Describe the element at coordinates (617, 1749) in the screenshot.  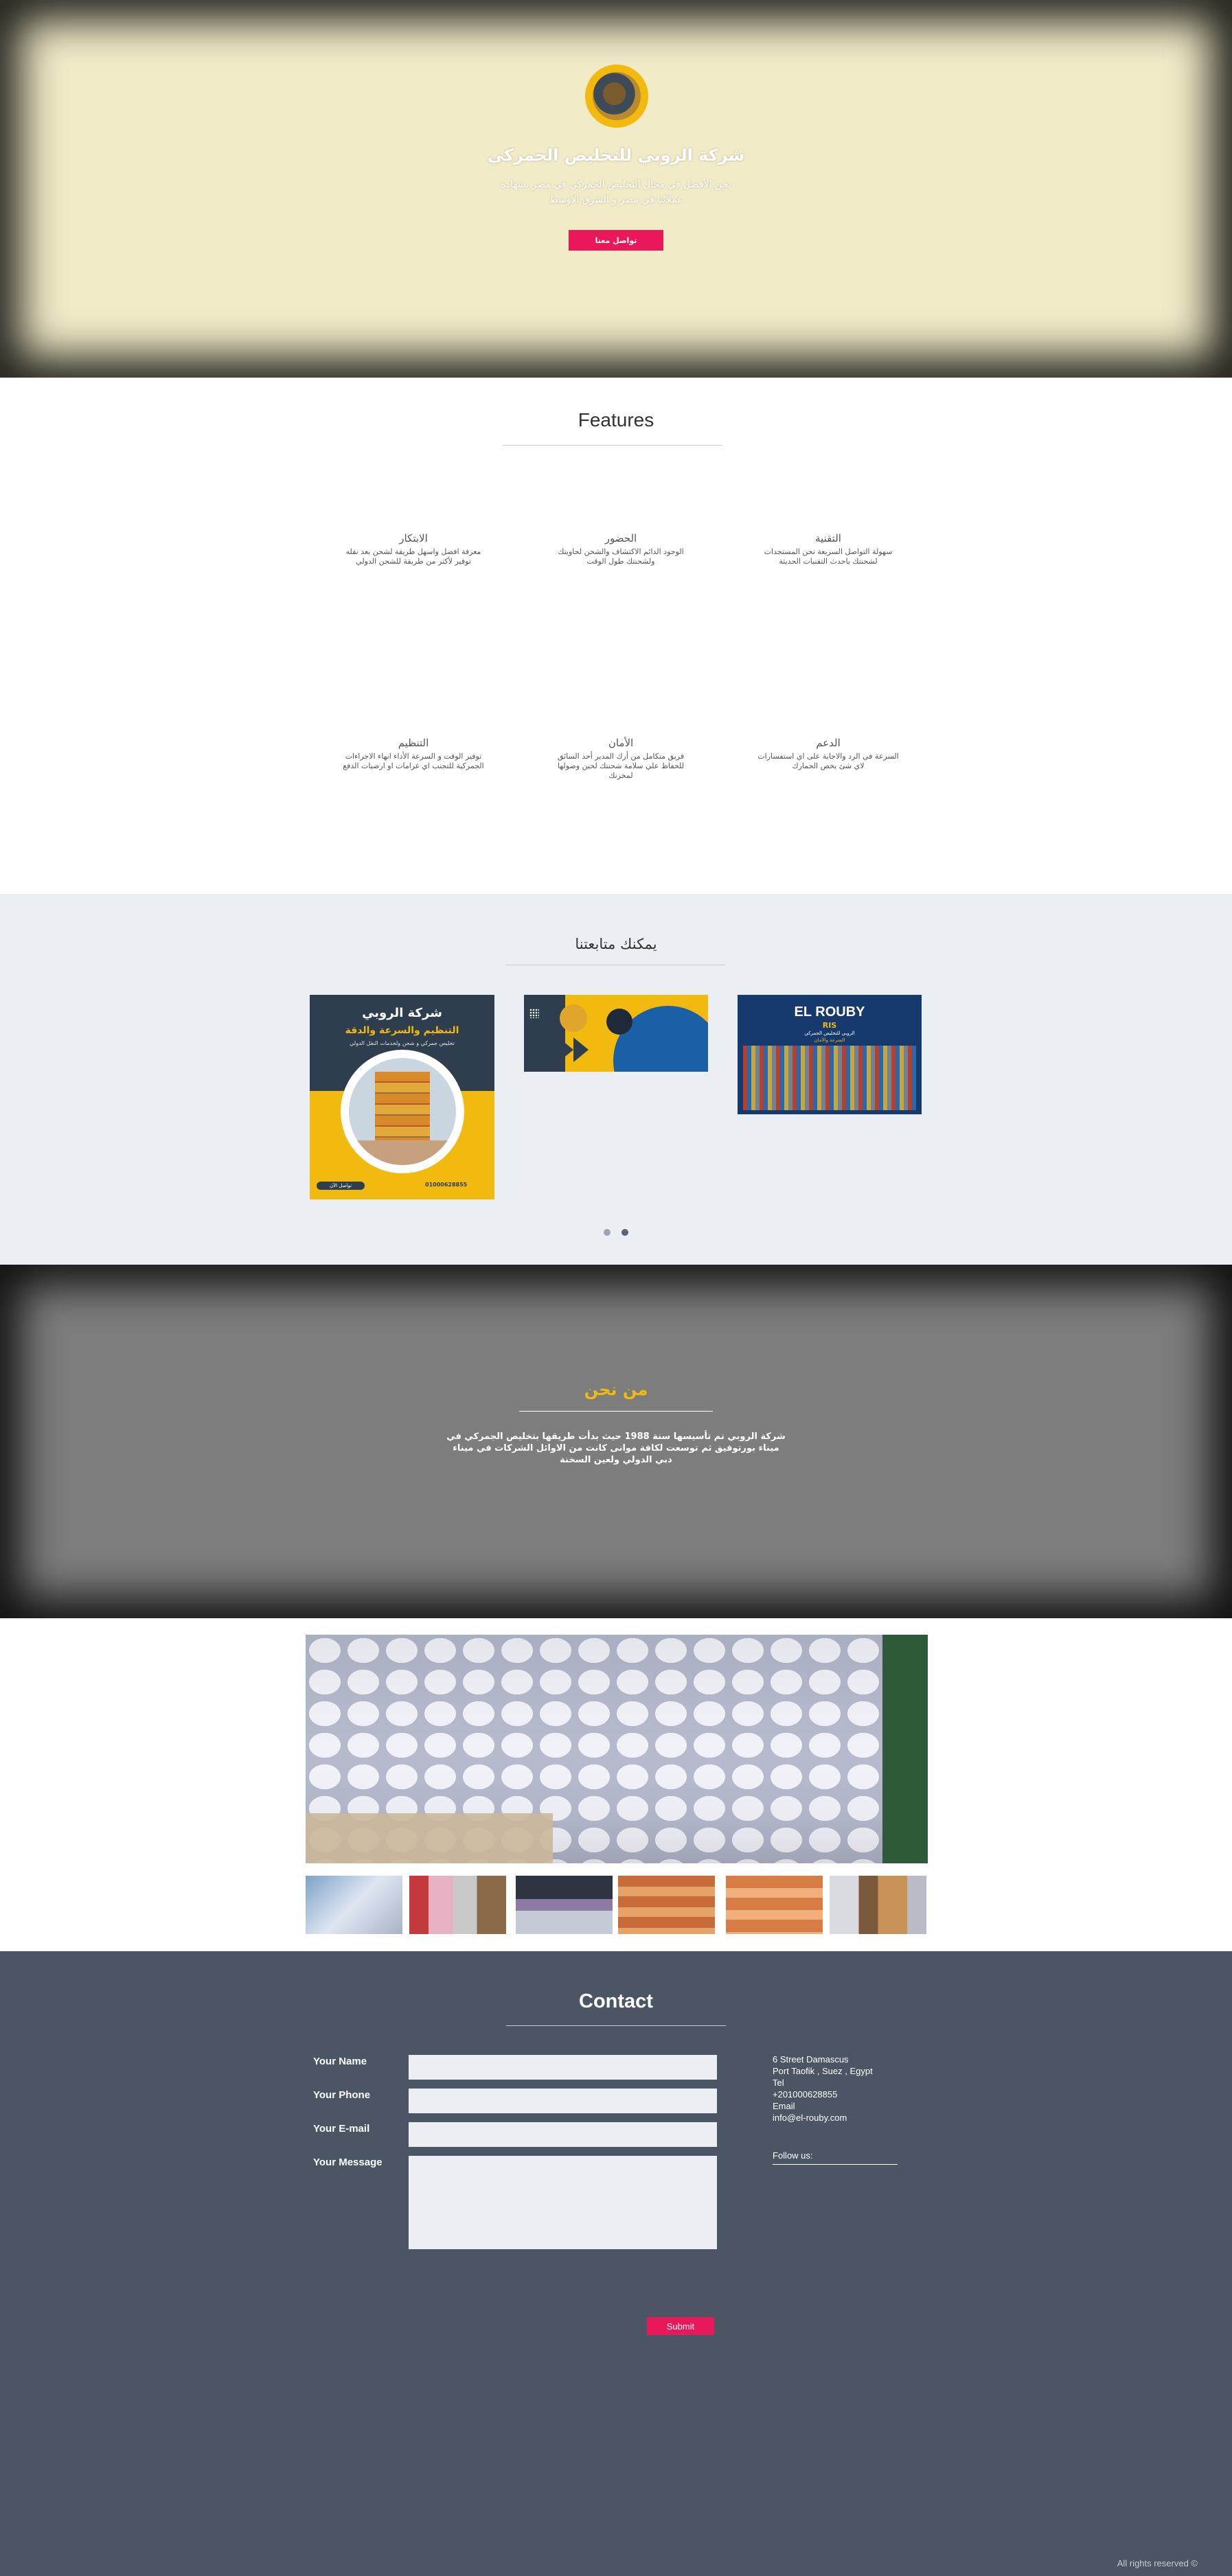
I see `gallery-main-image` at that location.